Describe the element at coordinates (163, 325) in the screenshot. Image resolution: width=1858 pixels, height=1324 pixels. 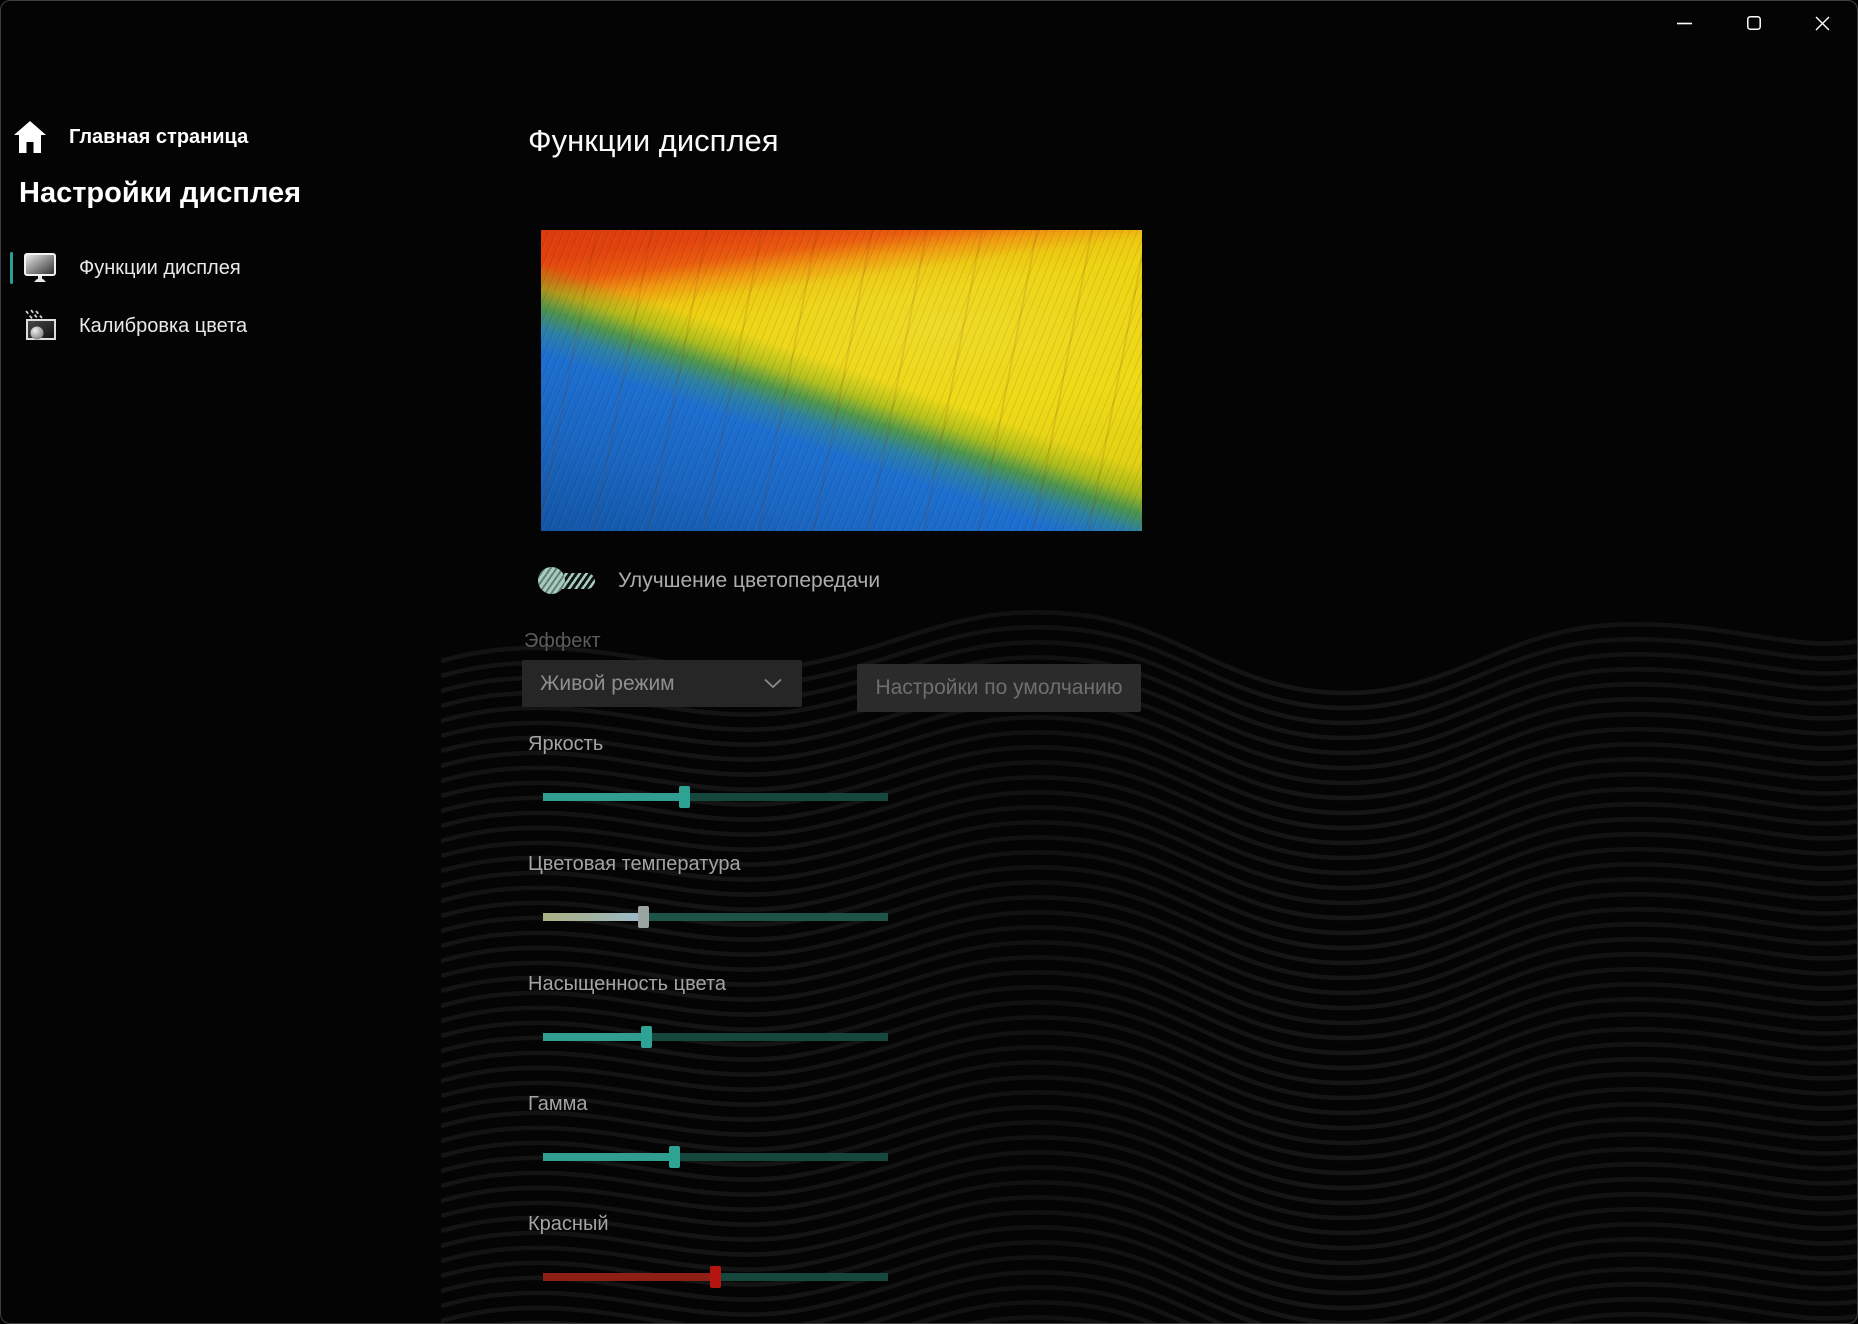
I see `sidebar-item-label: Калибровка цвета` at that location.